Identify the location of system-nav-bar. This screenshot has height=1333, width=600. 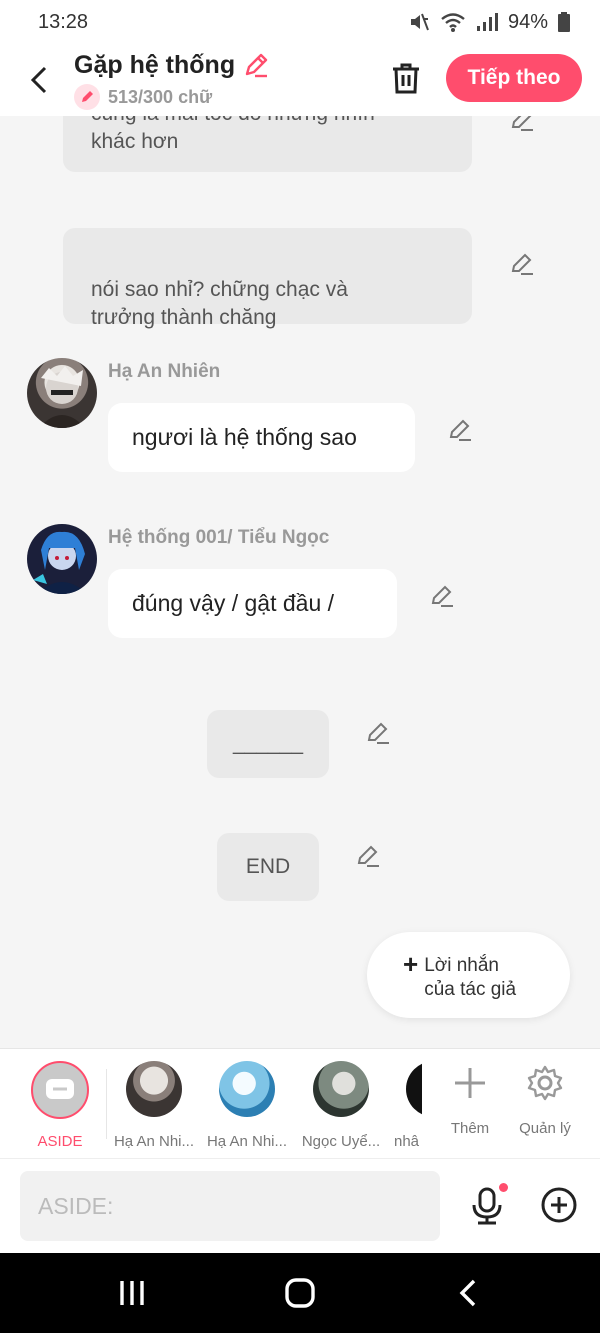
(300, 1293).